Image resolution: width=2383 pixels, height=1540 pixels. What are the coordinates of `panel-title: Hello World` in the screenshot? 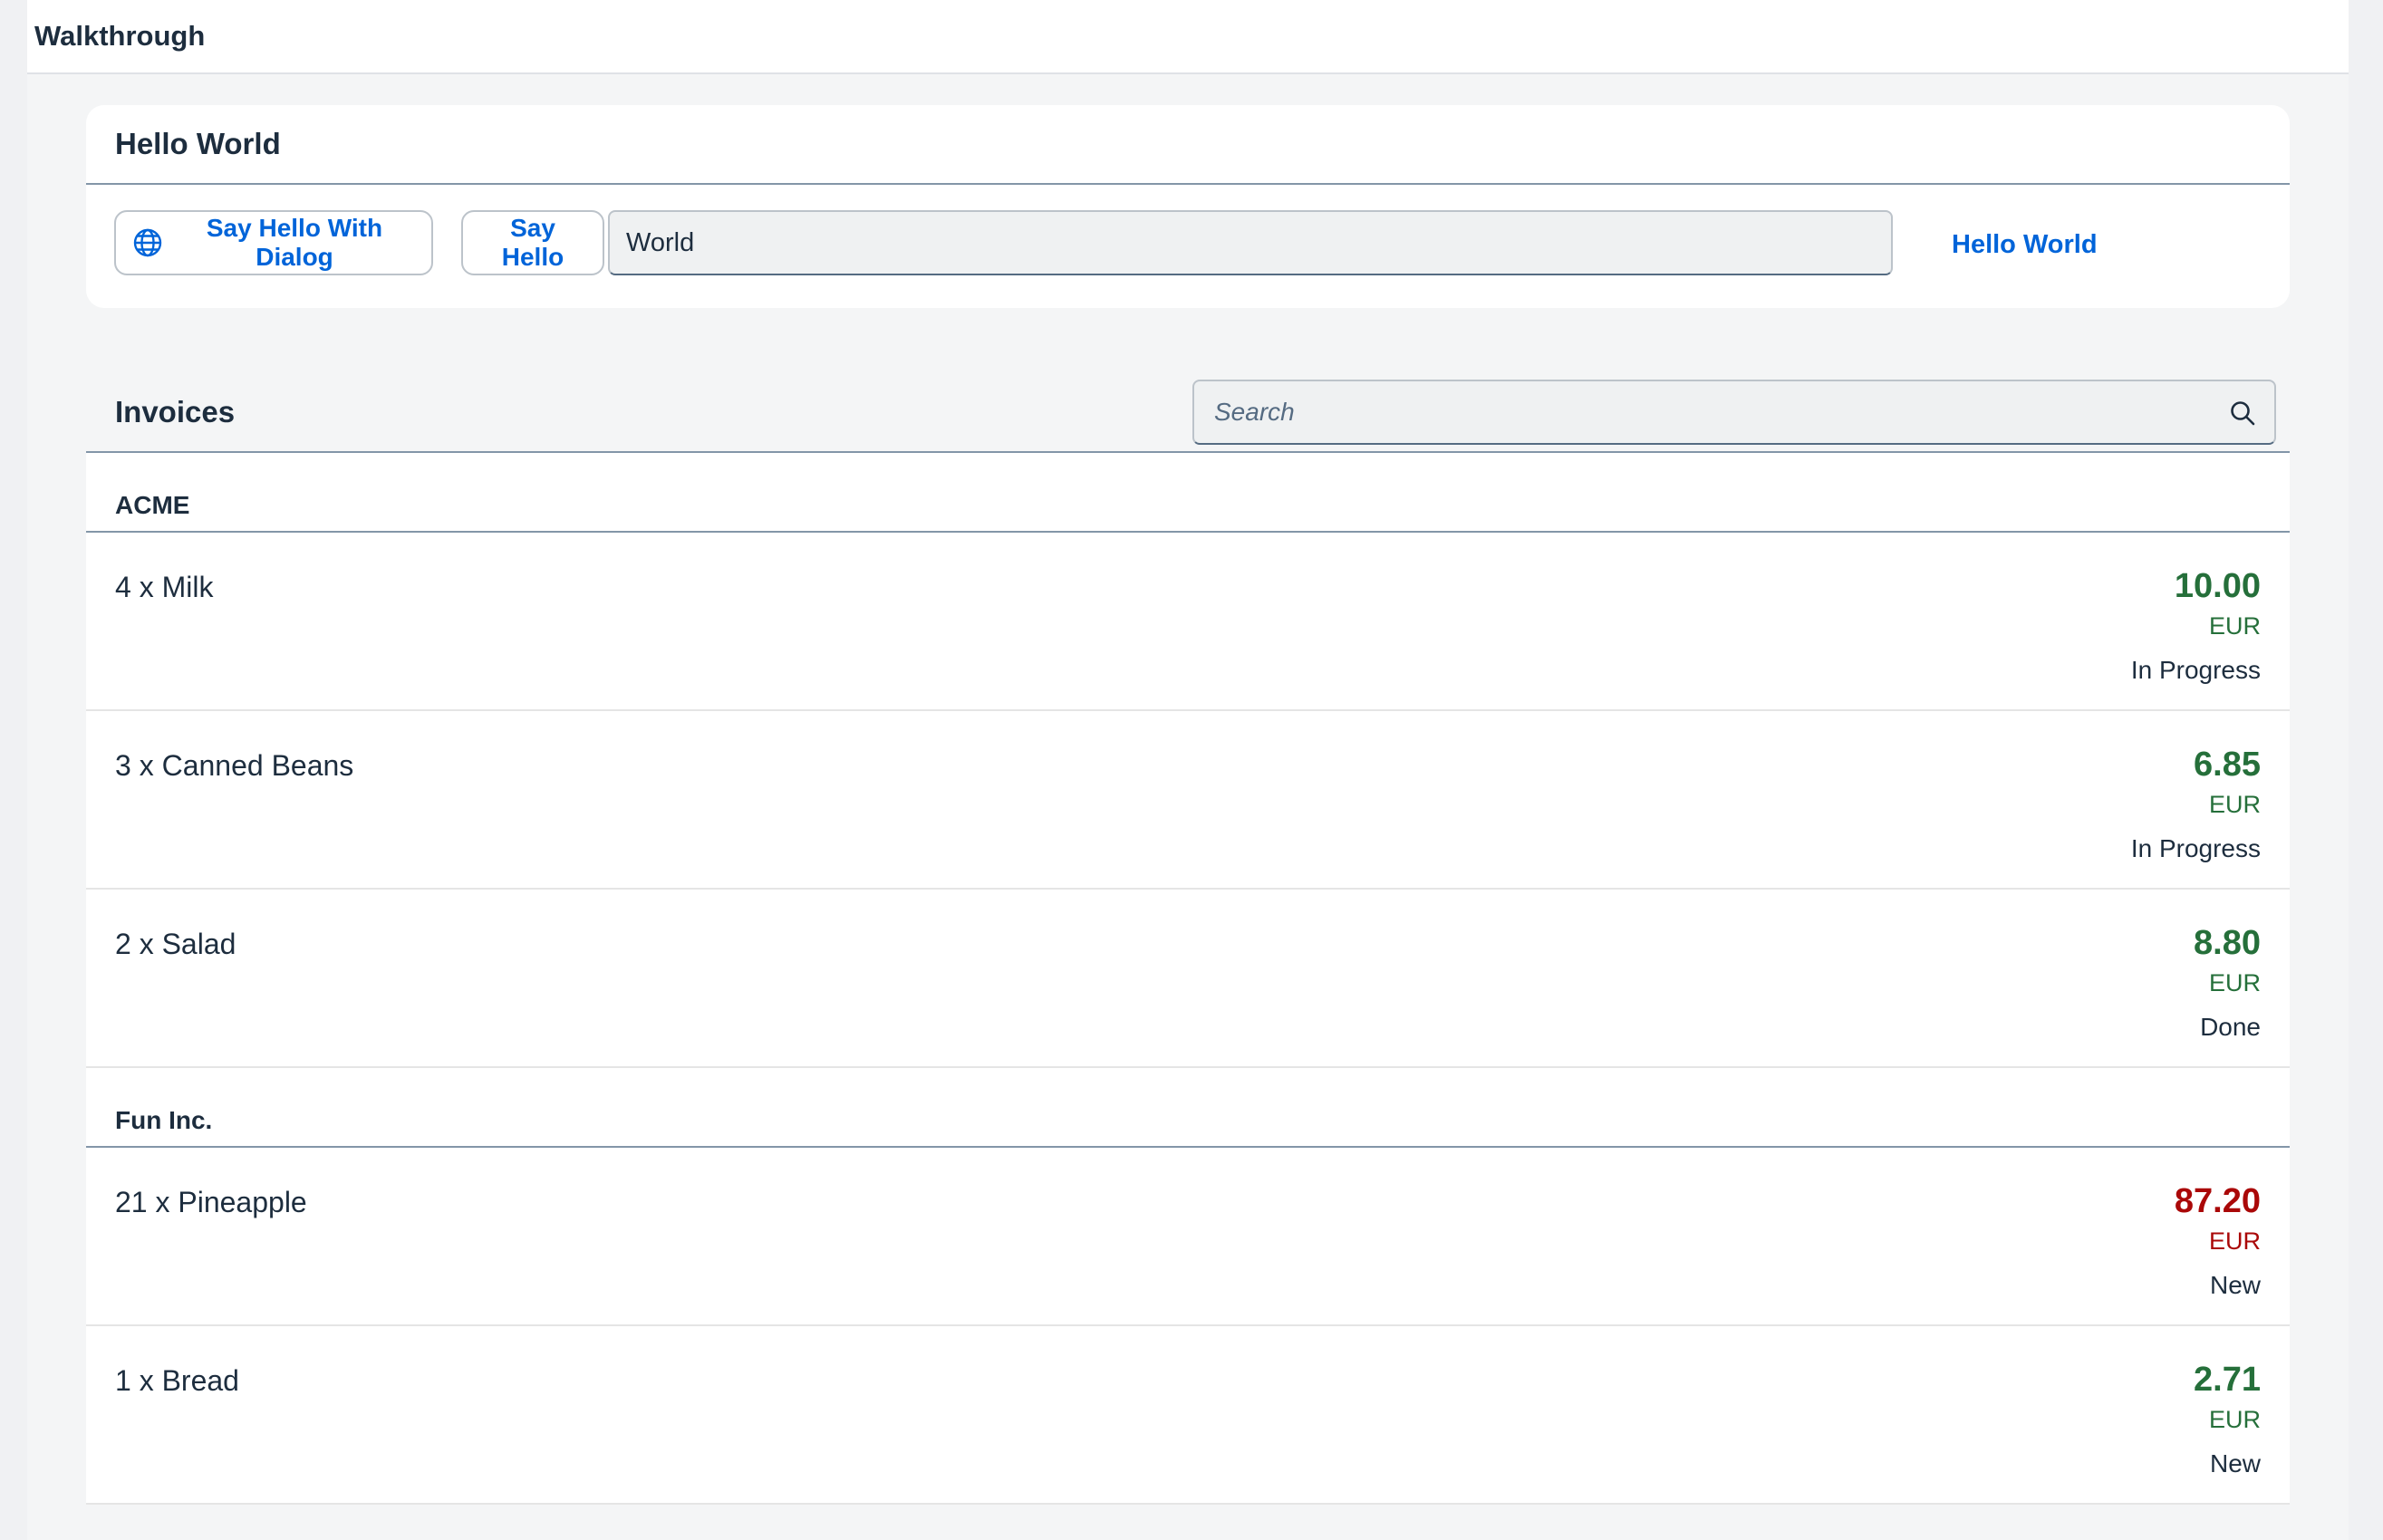 It's located at (198, 144).